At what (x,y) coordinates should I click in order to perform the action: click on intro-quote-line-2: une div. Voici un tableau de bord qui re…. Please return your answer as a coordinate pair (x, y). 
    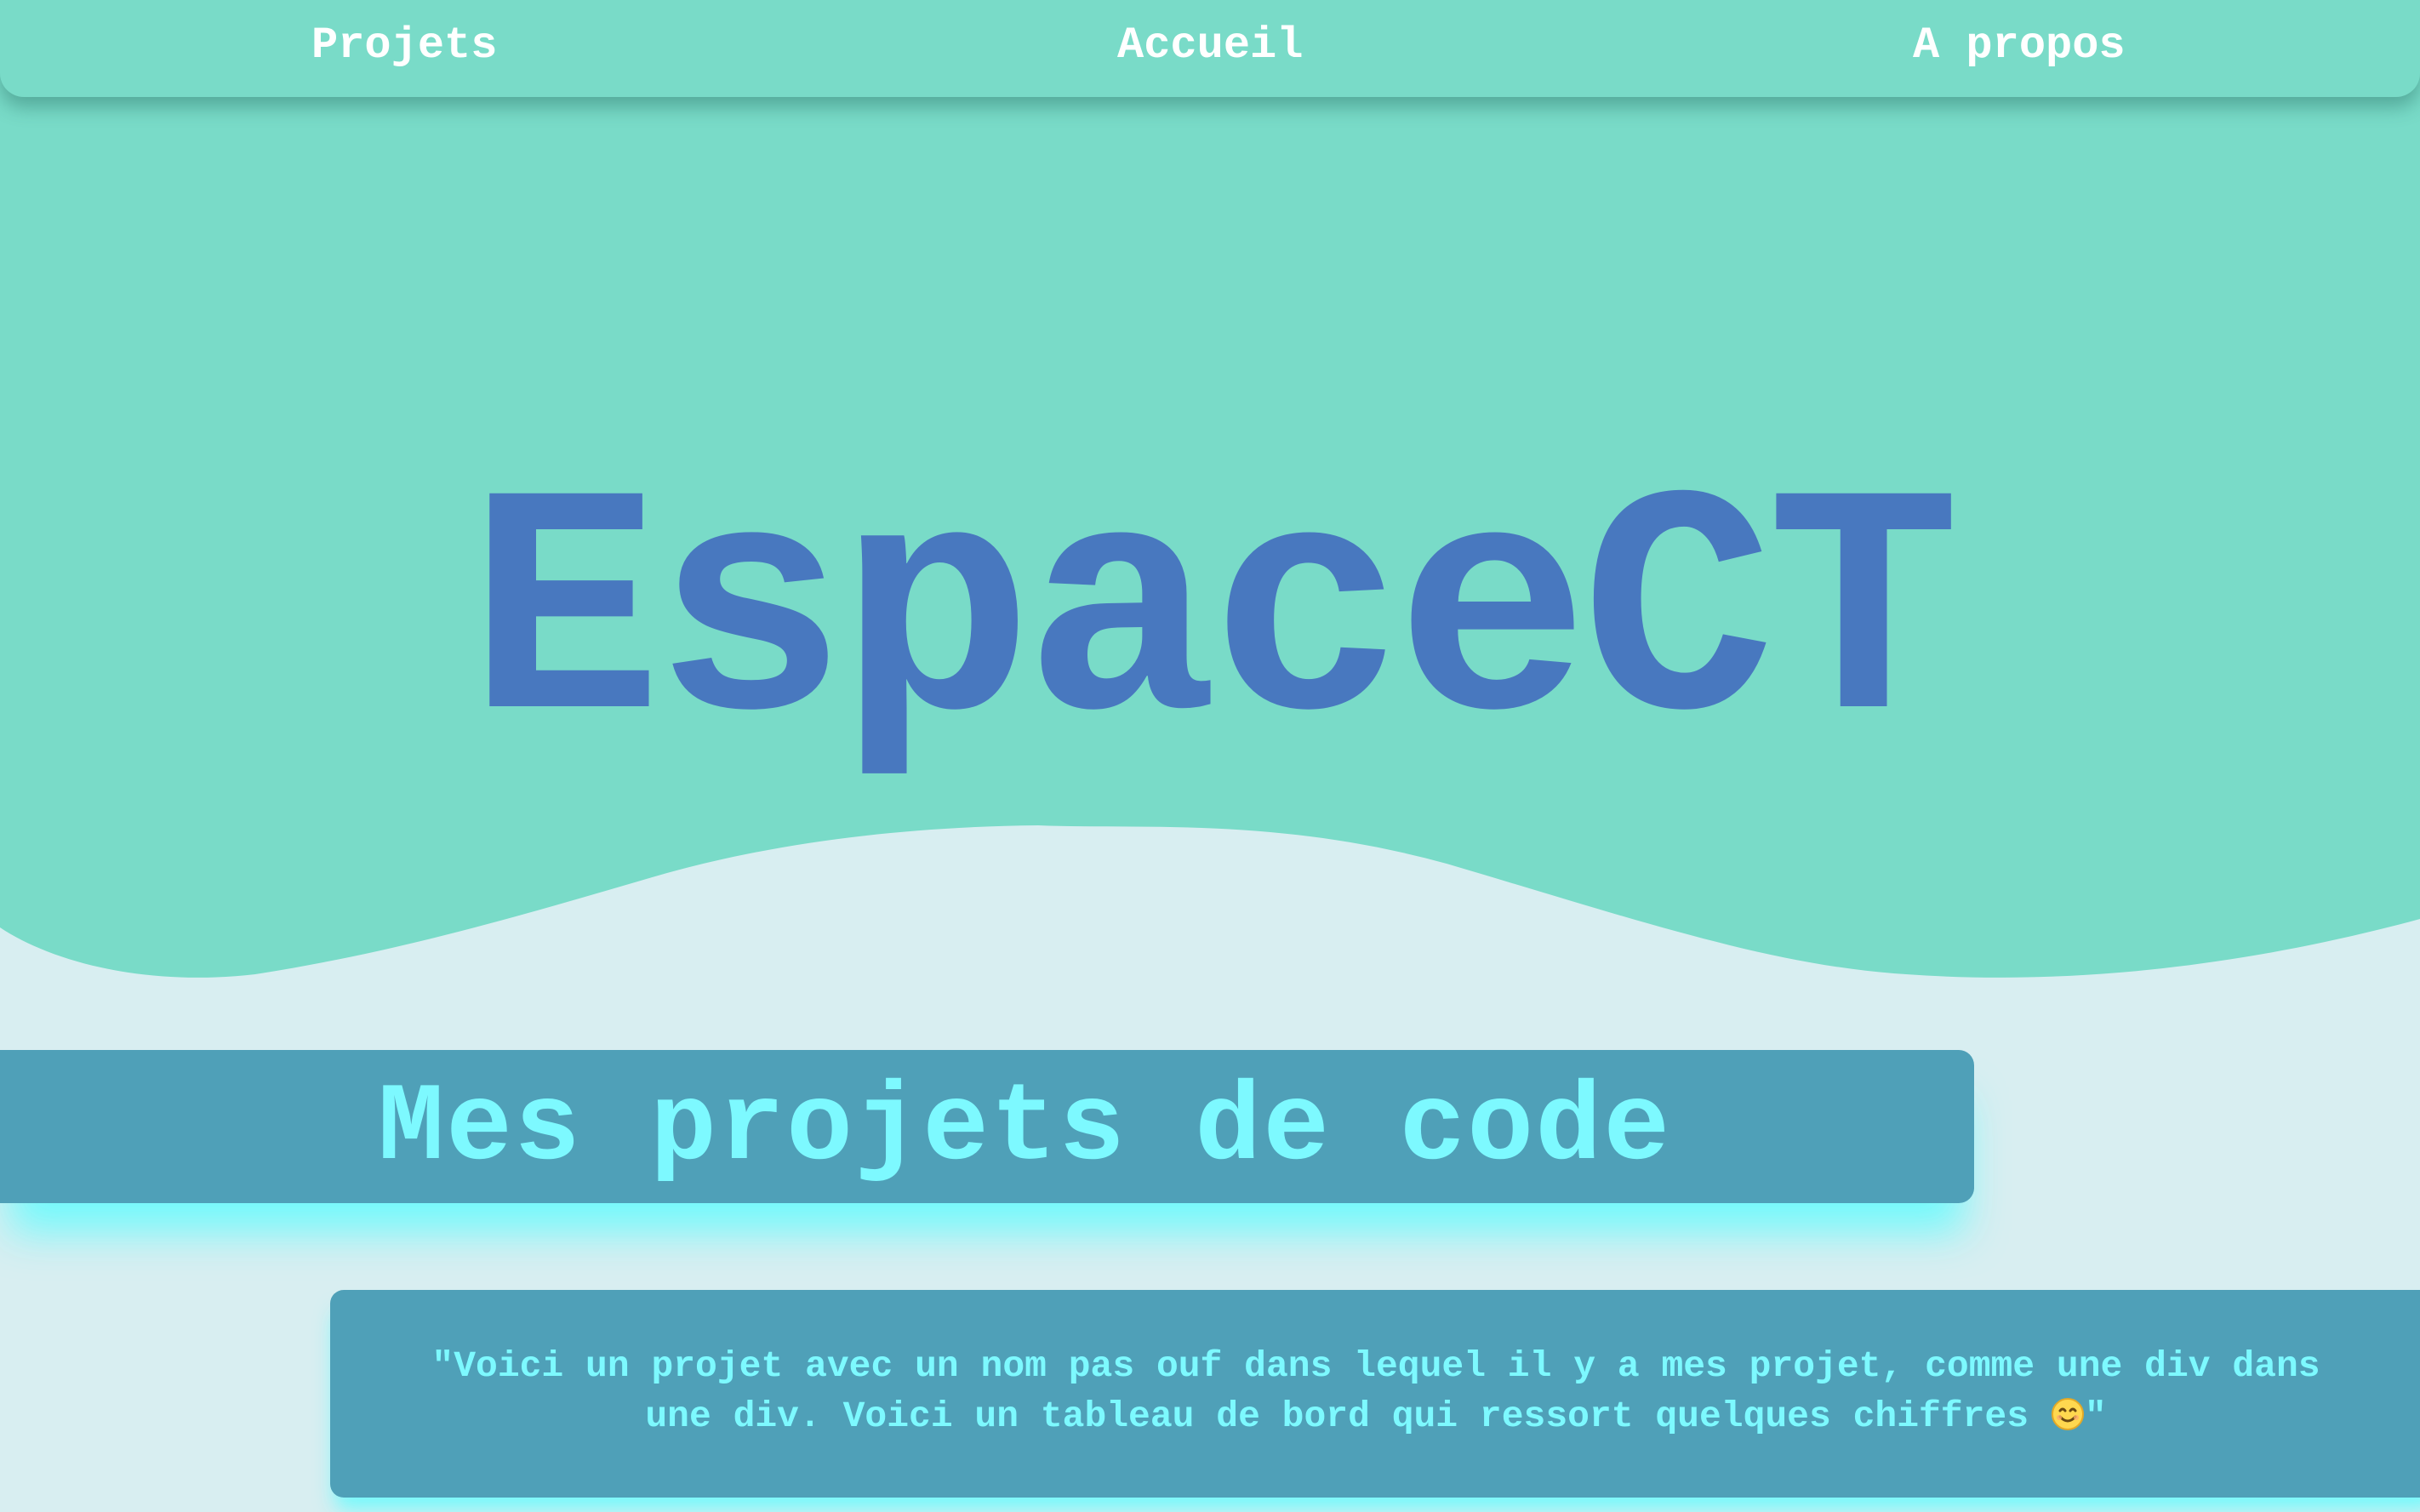
    Looking at the image, I should click on (1348, 1416).